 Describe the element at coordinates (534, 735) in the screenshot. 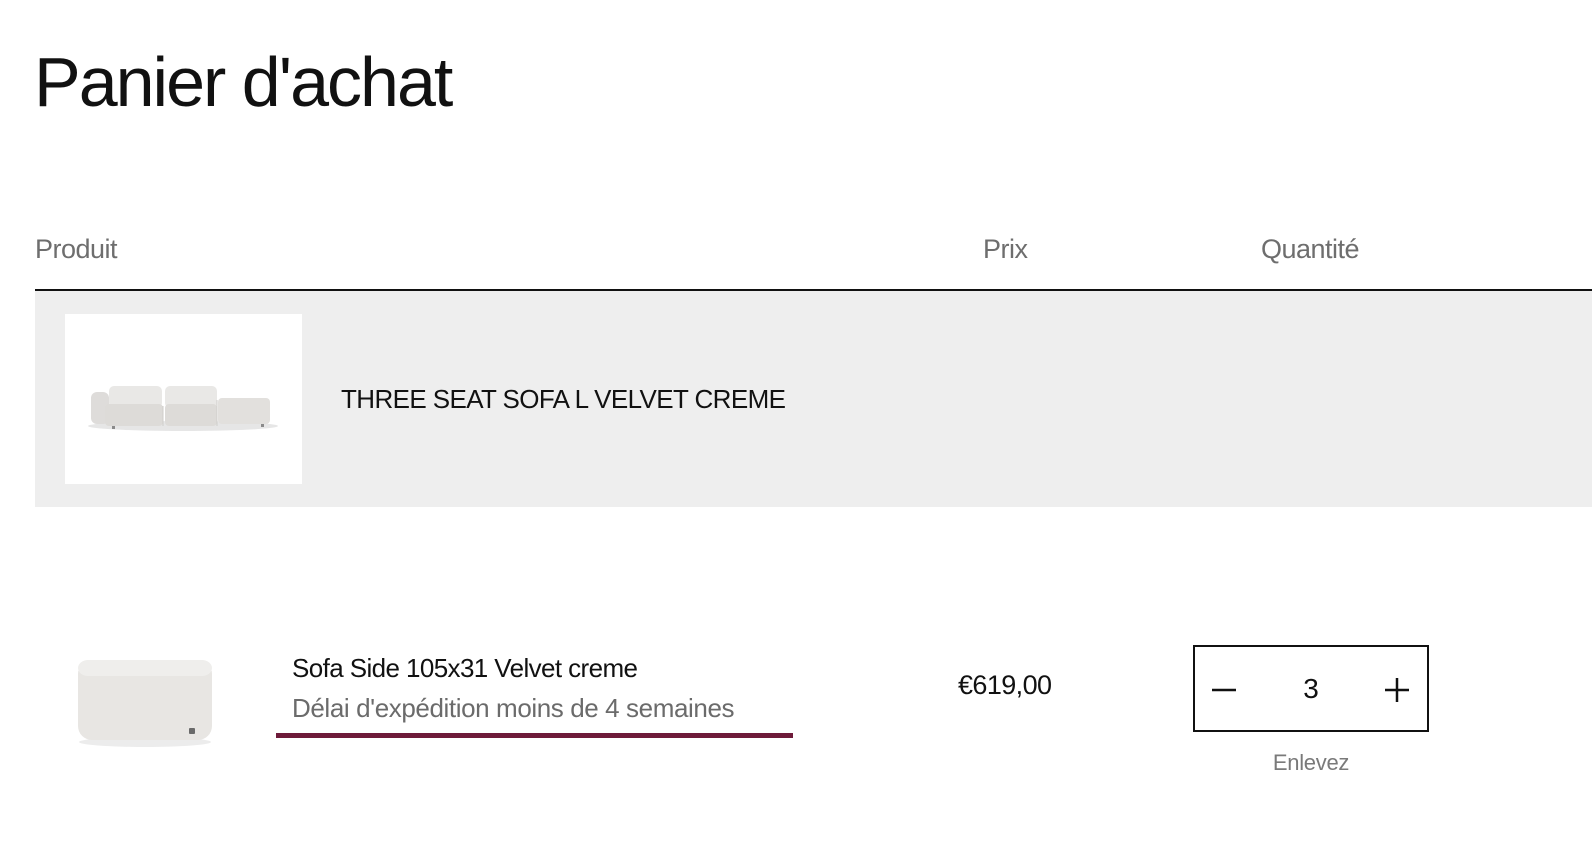

I see `item-accent-underline` at that location.